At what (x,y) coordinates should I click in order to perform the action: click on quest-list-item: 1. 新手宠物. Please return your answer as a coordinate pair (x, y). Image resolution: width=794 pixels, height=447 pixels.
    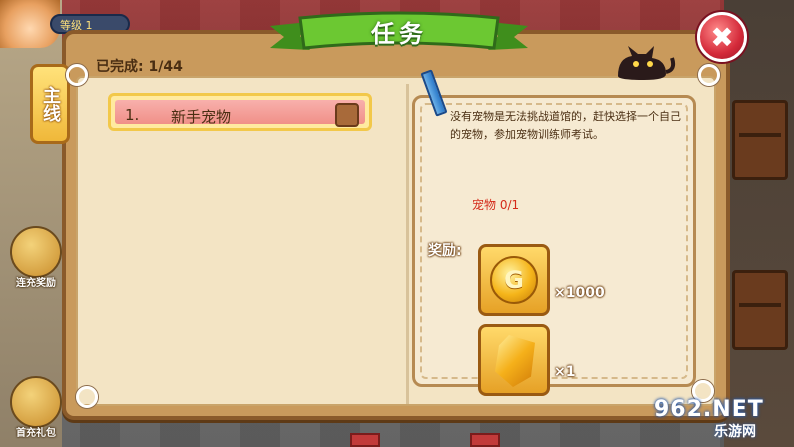
    Looking at the image, I should click on (240, 112).